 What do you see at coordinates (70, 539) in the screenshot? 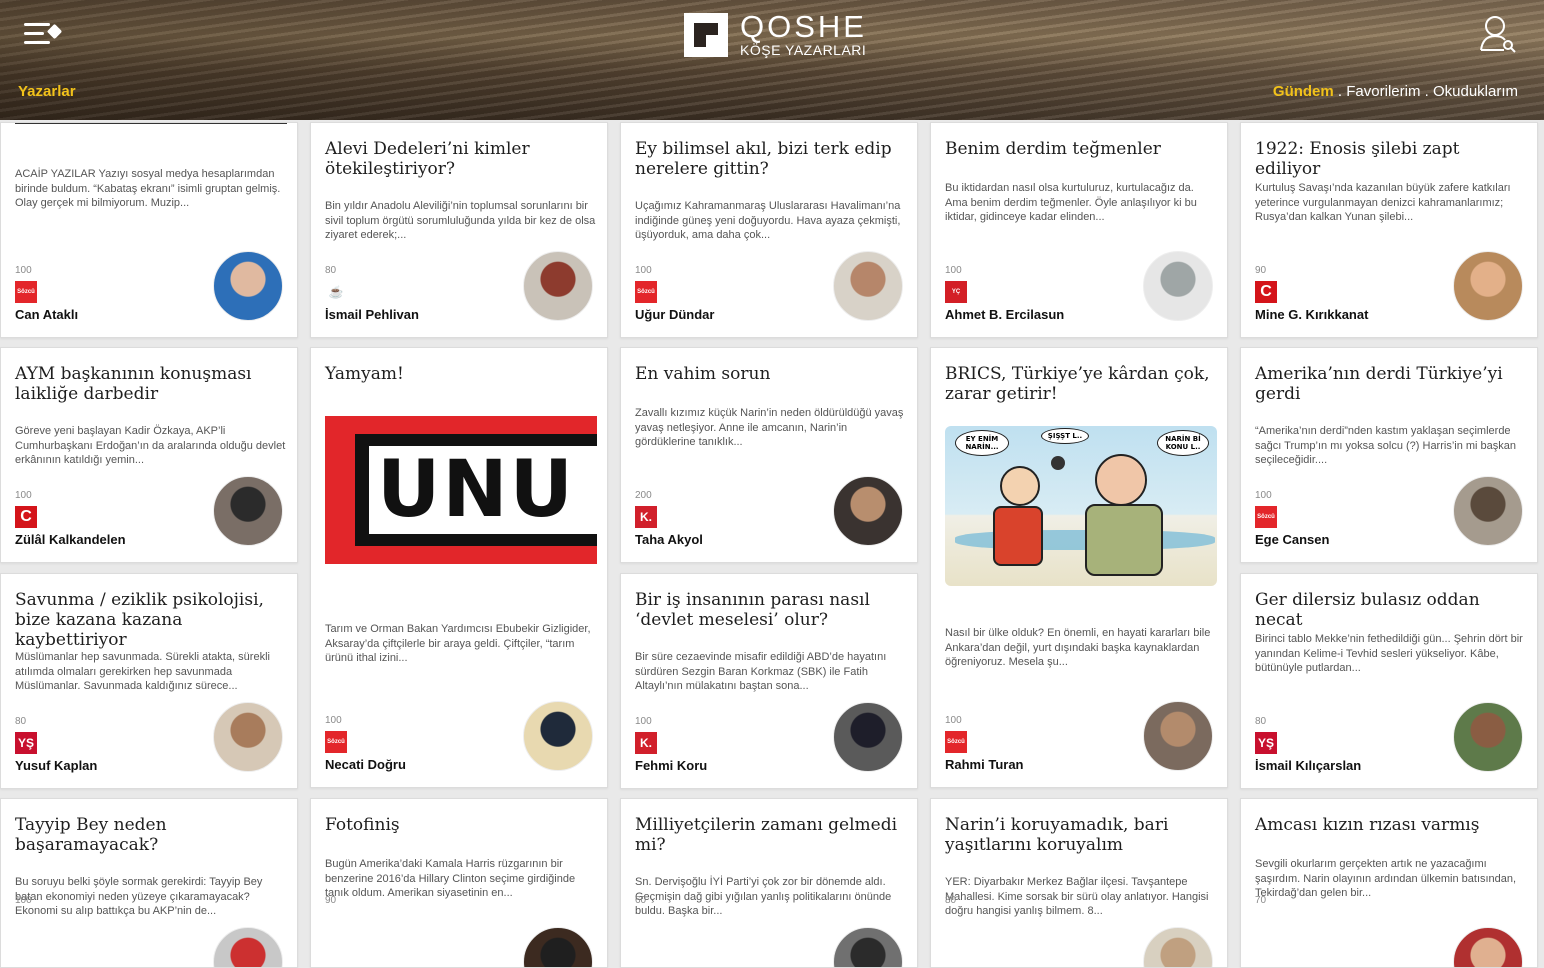
I see `author-name: Zülâl Kalkandelen` at bounding box center [70, 539].